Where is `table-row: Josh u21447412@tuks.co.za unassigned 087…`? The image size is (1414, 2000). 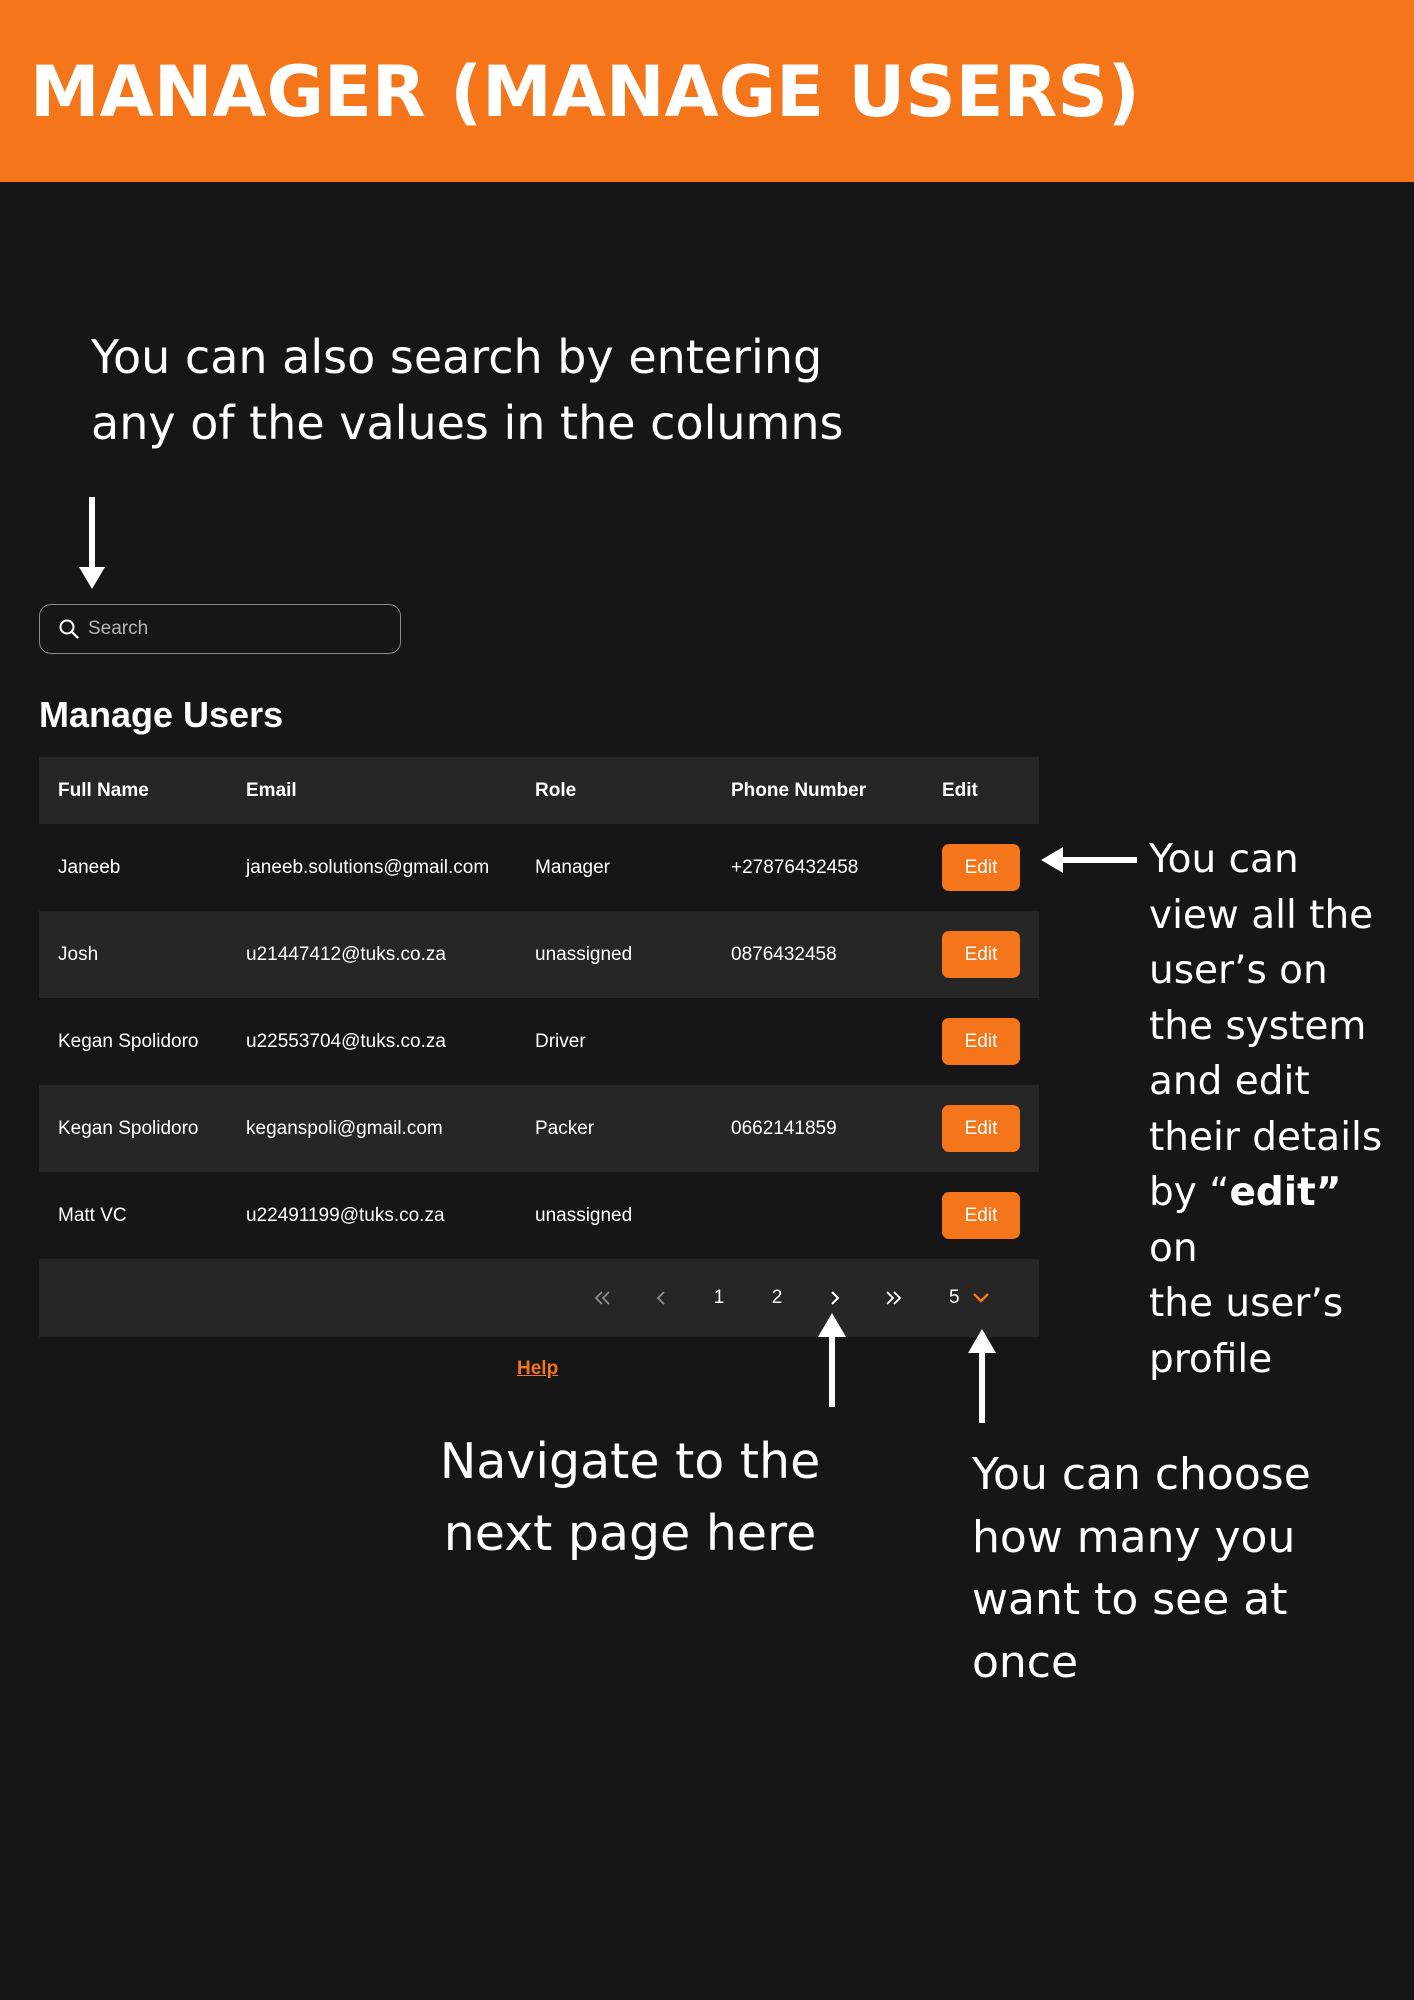 table-row: Josh u21447412@tuks.co.za unassigned 087… is located at coordinates (539, 954).